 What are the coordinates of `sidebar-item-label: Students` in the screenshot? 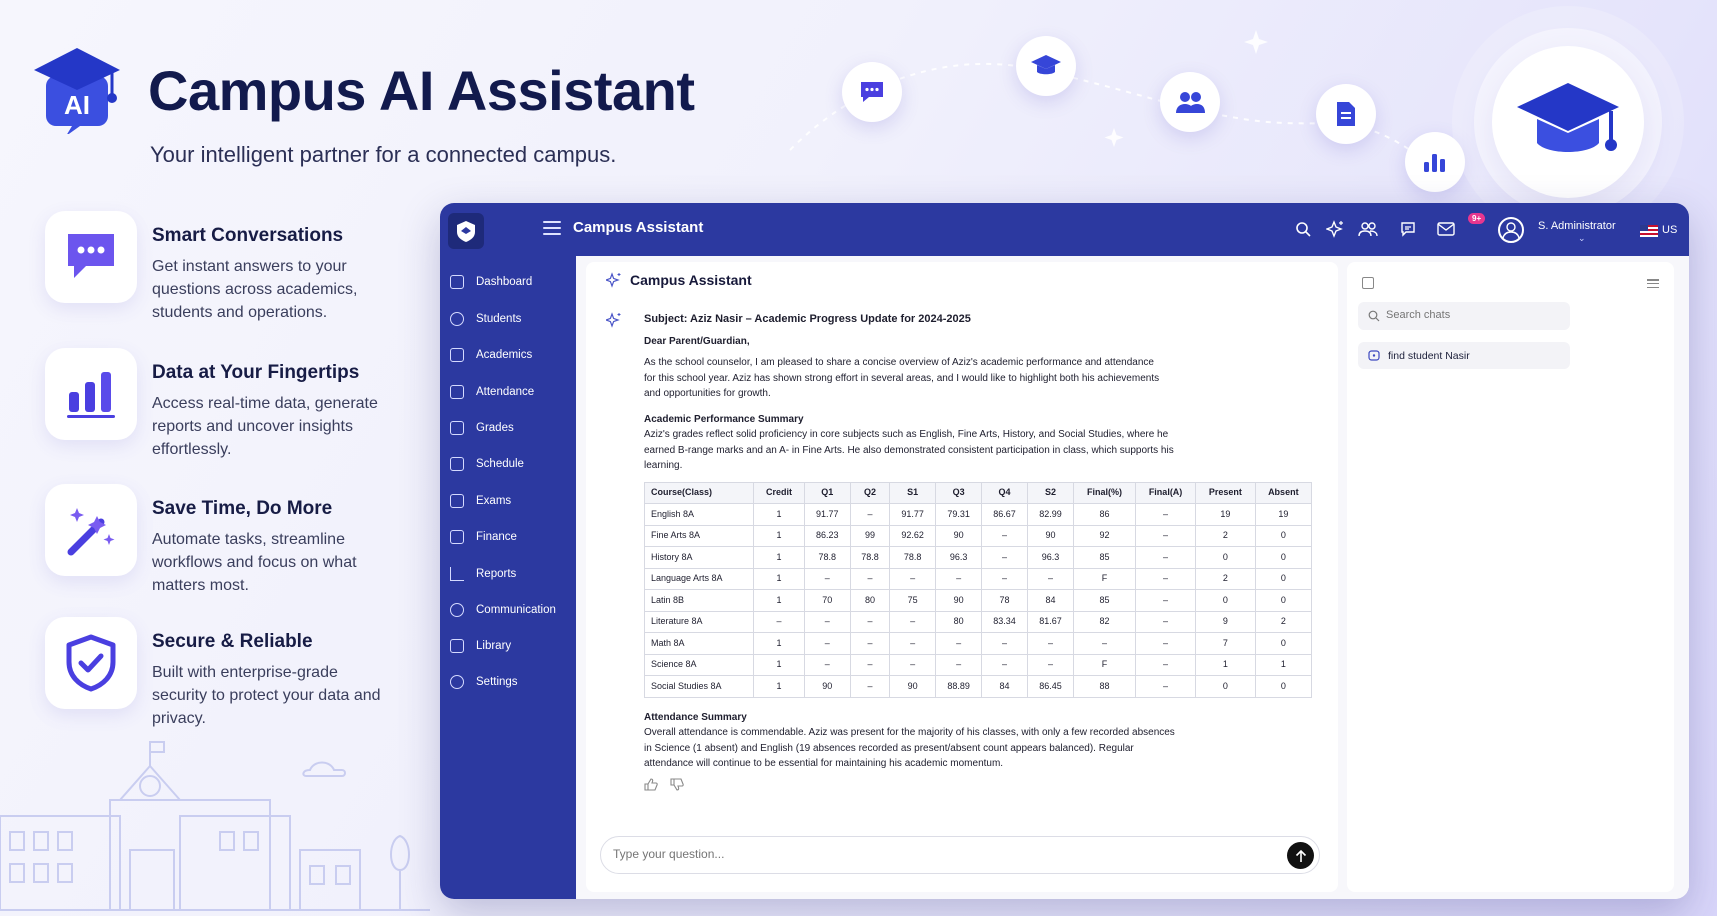 It's located at (499, 319).